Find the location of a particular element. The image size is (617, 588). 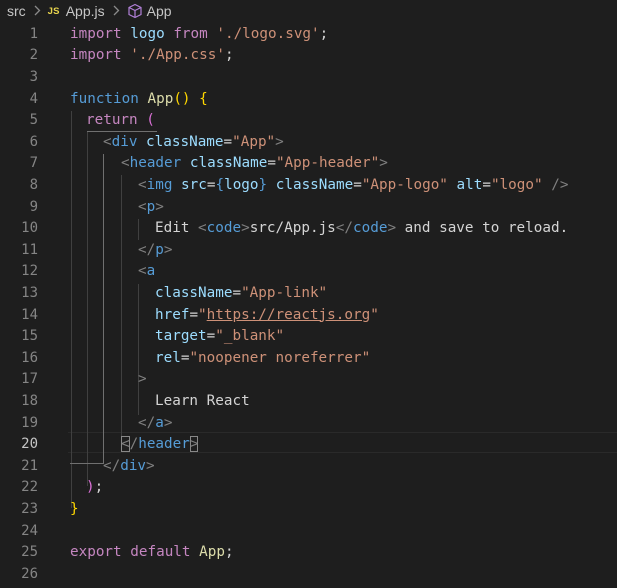

line-number: 26 is located at coordinates (29, 573).